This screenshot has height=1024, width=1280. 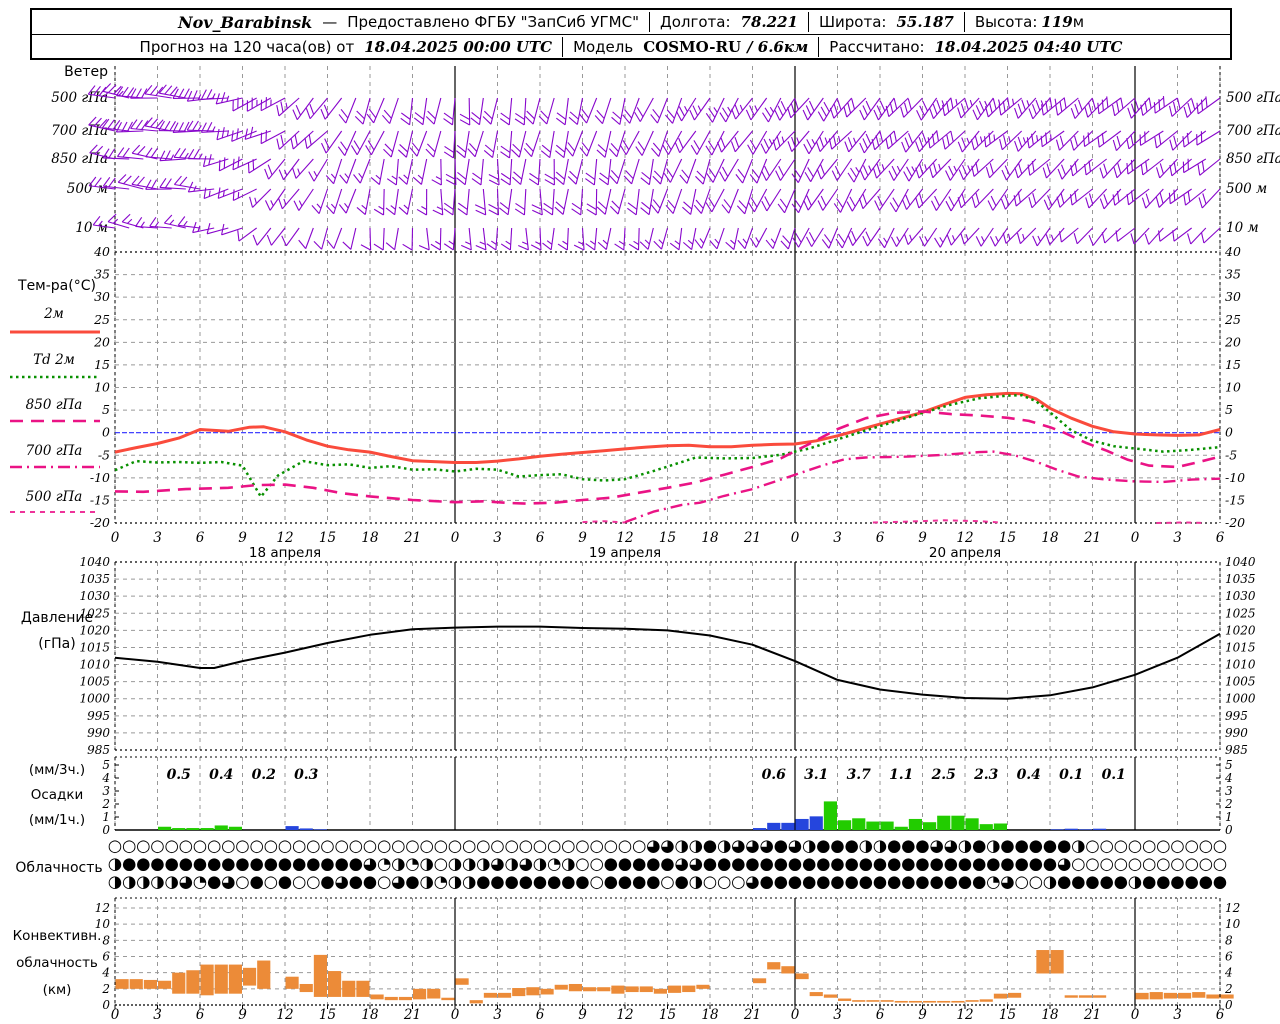 What do you see at coordinates (1253, 131) in the screenshot?
I see `svg-text: 700 гПа` at bounding box center [1253, 131].